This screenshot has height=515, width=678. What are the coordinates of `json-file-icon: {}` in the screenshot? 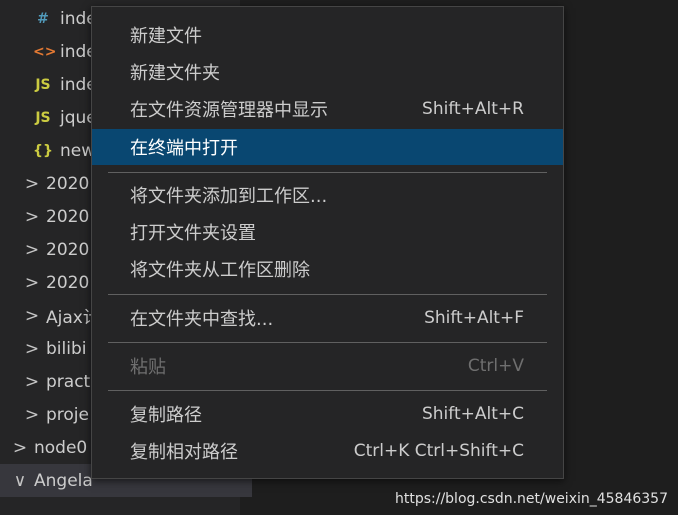 It's located at (43, 150).